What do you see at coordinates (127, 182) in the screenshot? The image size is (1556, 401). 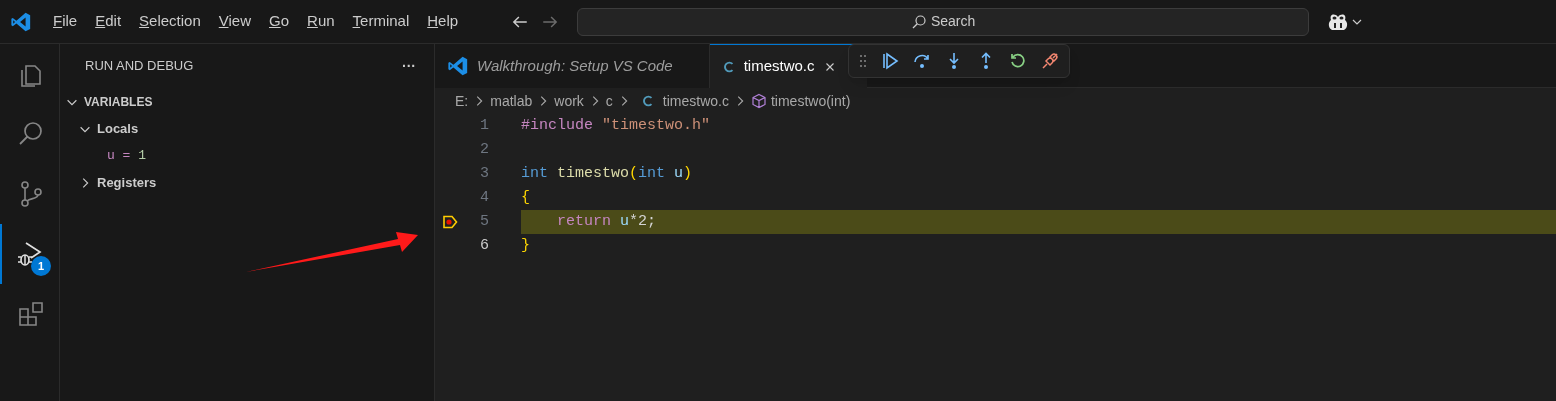 I see `tree-item: Registers` at bounding box center [127, 182].